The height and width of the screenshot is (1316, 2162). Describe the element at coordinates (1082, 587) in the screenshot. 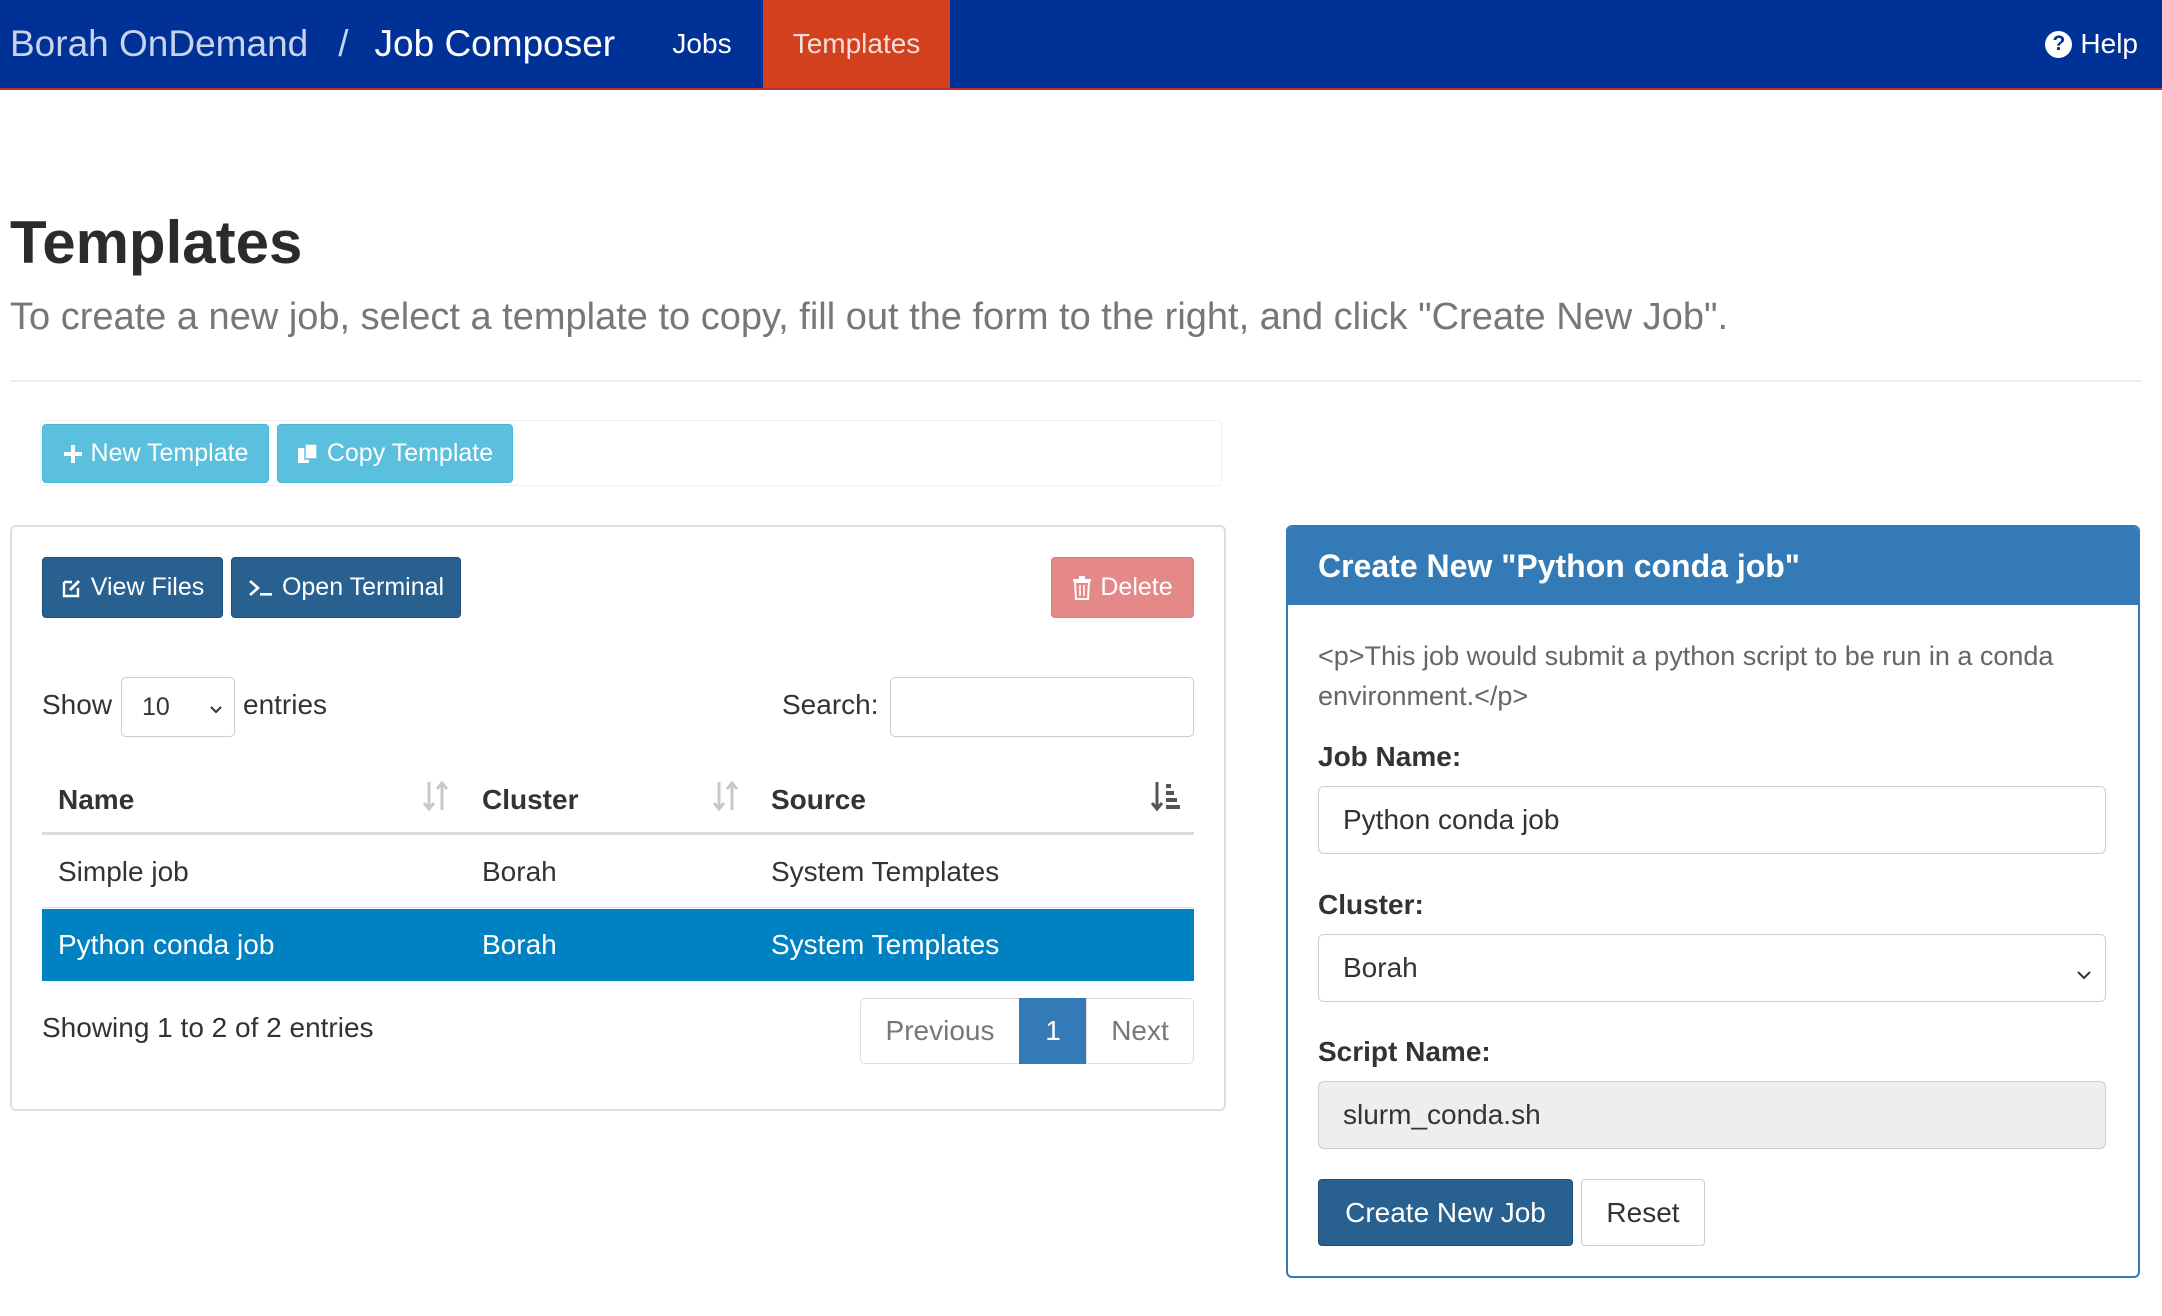

I see `trash-icon` at that location.